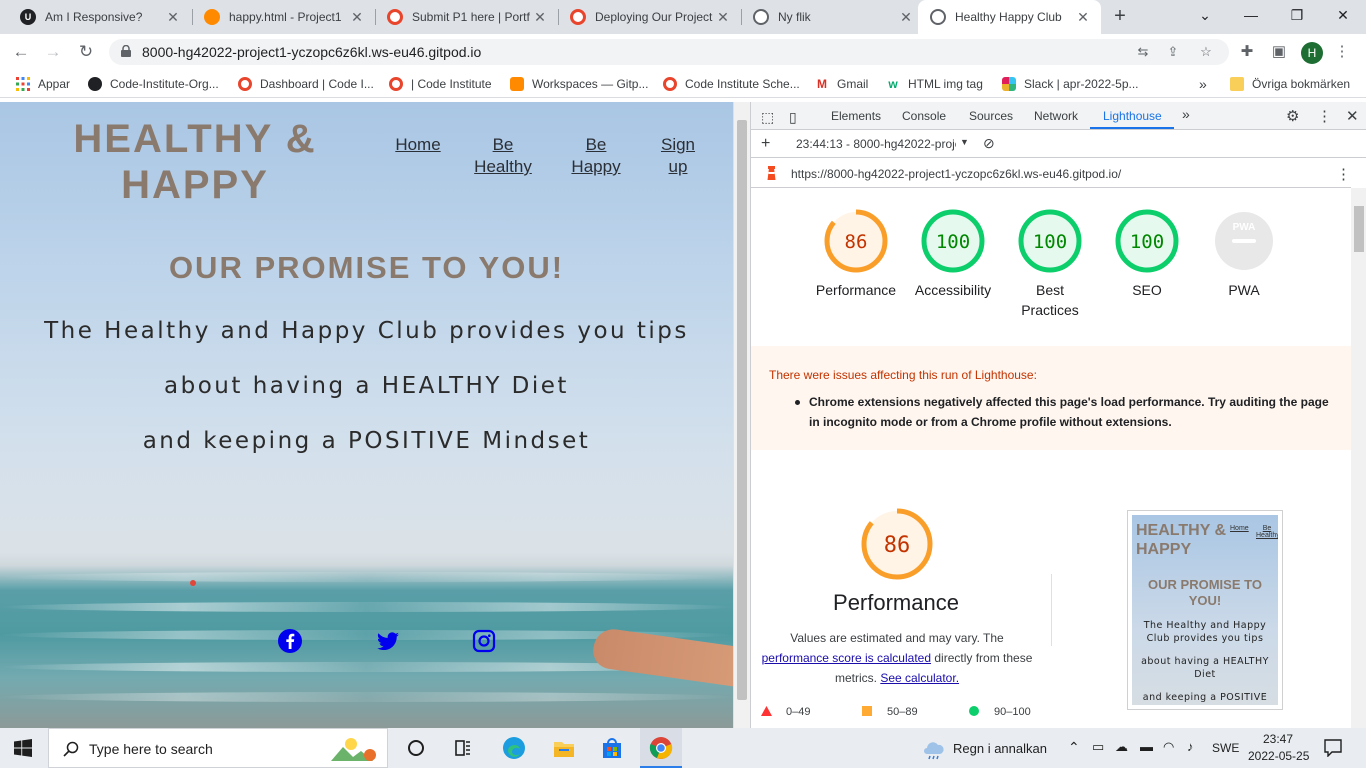  What do you see at coordinates (1352, 116) in the screenshot?
I see `close-devtools-icon: ✕` at bounding box center [1352, 116].